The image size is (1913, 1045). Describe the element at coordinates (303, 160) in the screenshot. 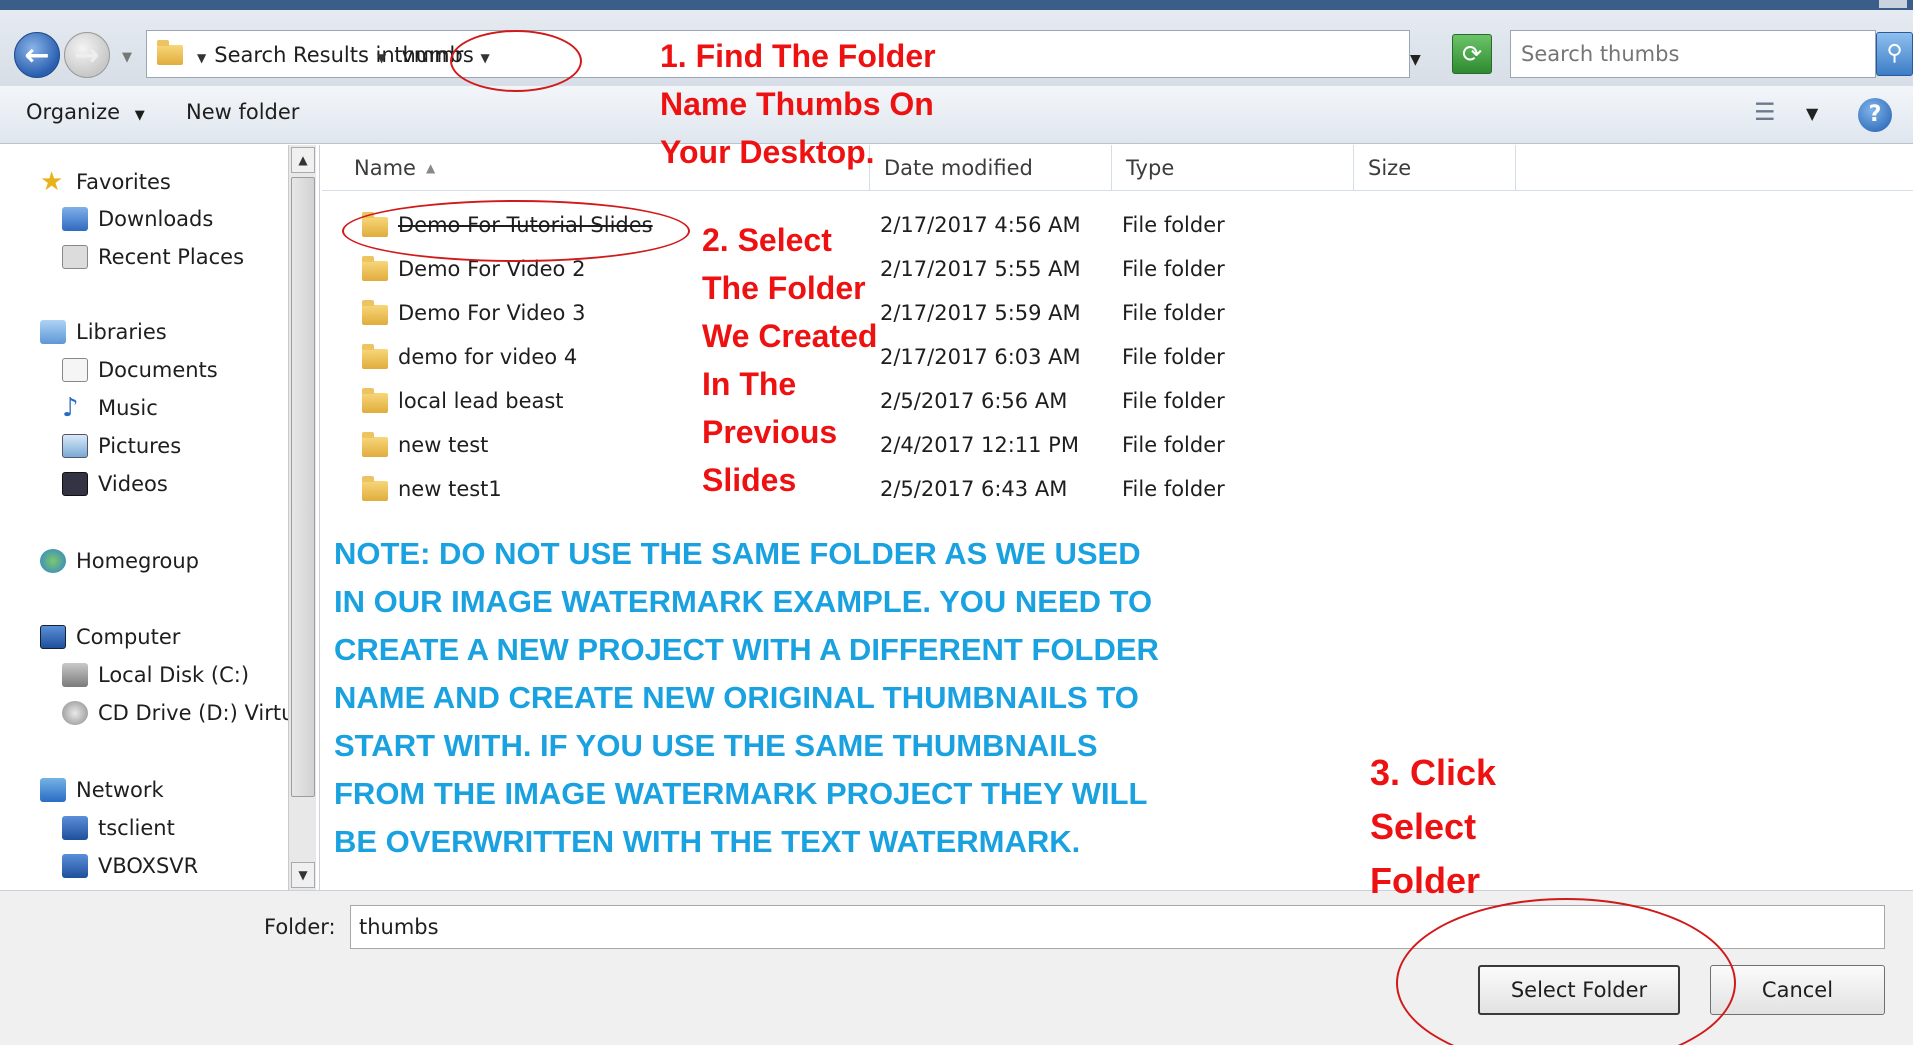

I see `scroll-up-icon: ▲` at that location.